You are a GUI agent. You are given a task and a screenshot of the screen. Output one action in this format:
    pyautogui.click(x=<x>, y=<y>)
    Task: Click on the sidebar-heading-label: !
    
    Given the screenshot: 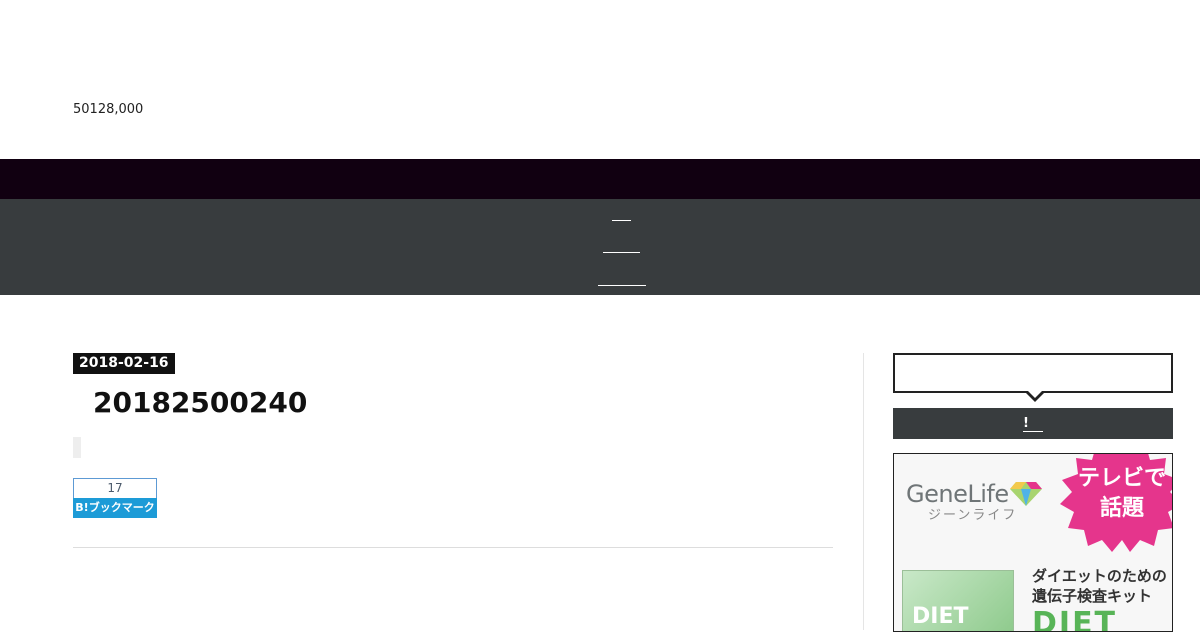 What is the action you would take?
    pyautogui.click(x=1033, y=424)
    